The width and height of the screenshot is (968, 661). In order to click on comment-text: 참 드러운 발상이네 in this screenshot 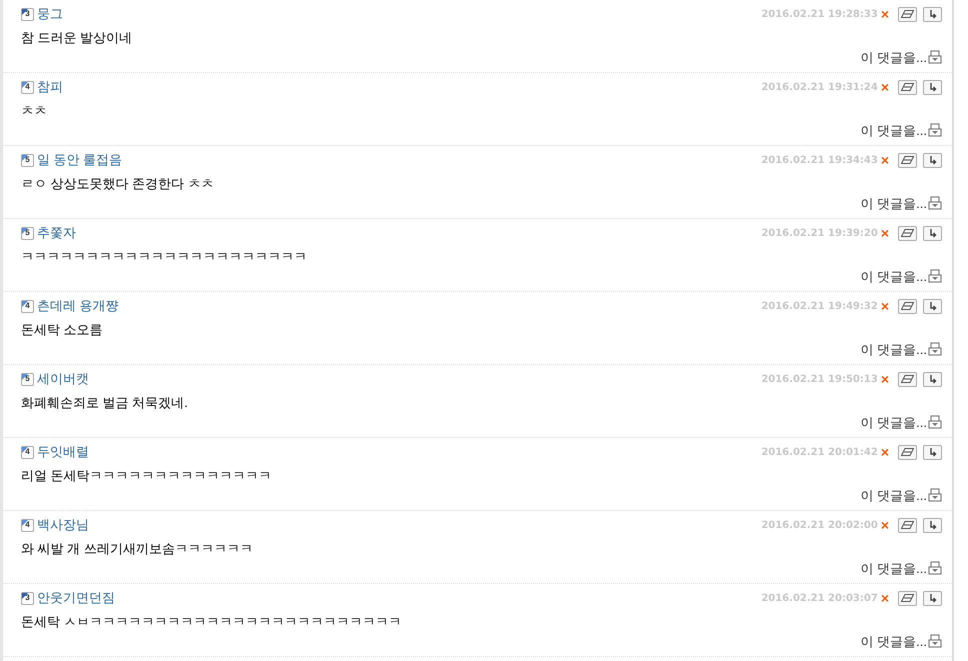, I will do `click(77, 38)`.